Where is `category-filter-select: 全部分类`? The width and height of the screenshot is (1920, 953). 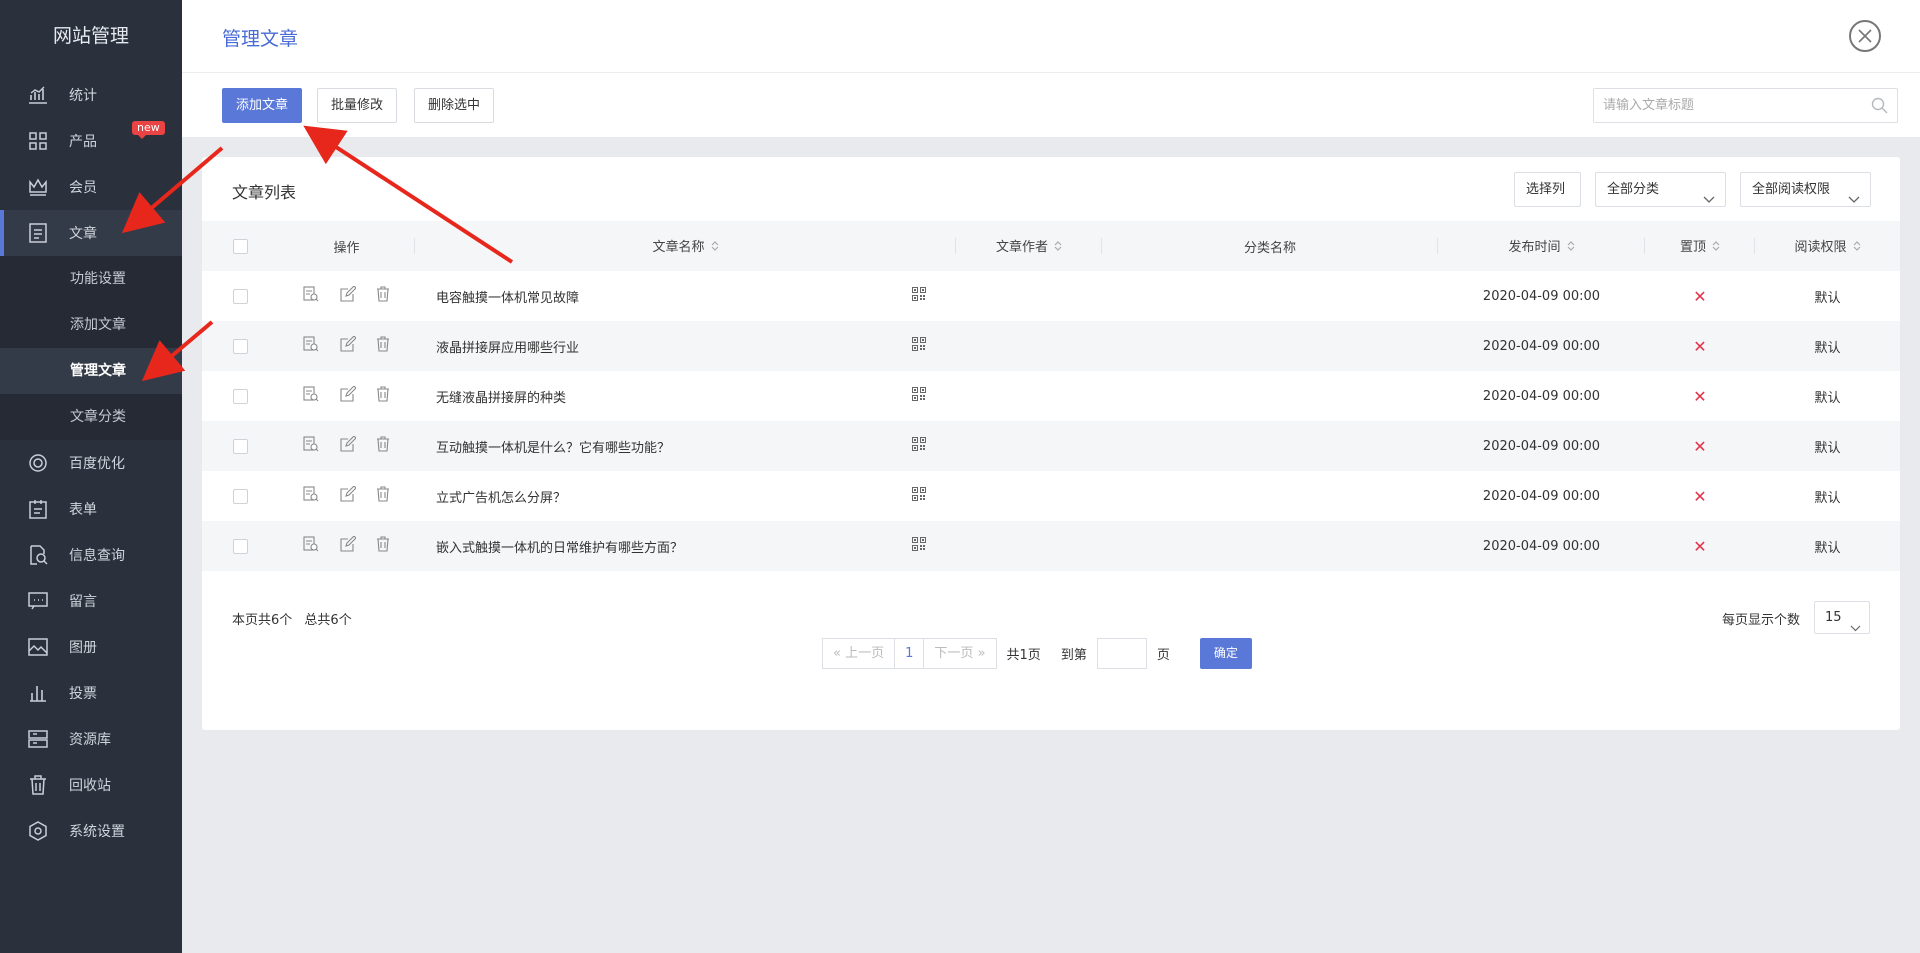
category-filter-select: 全部分类 is located at coordinates (1660, 189).